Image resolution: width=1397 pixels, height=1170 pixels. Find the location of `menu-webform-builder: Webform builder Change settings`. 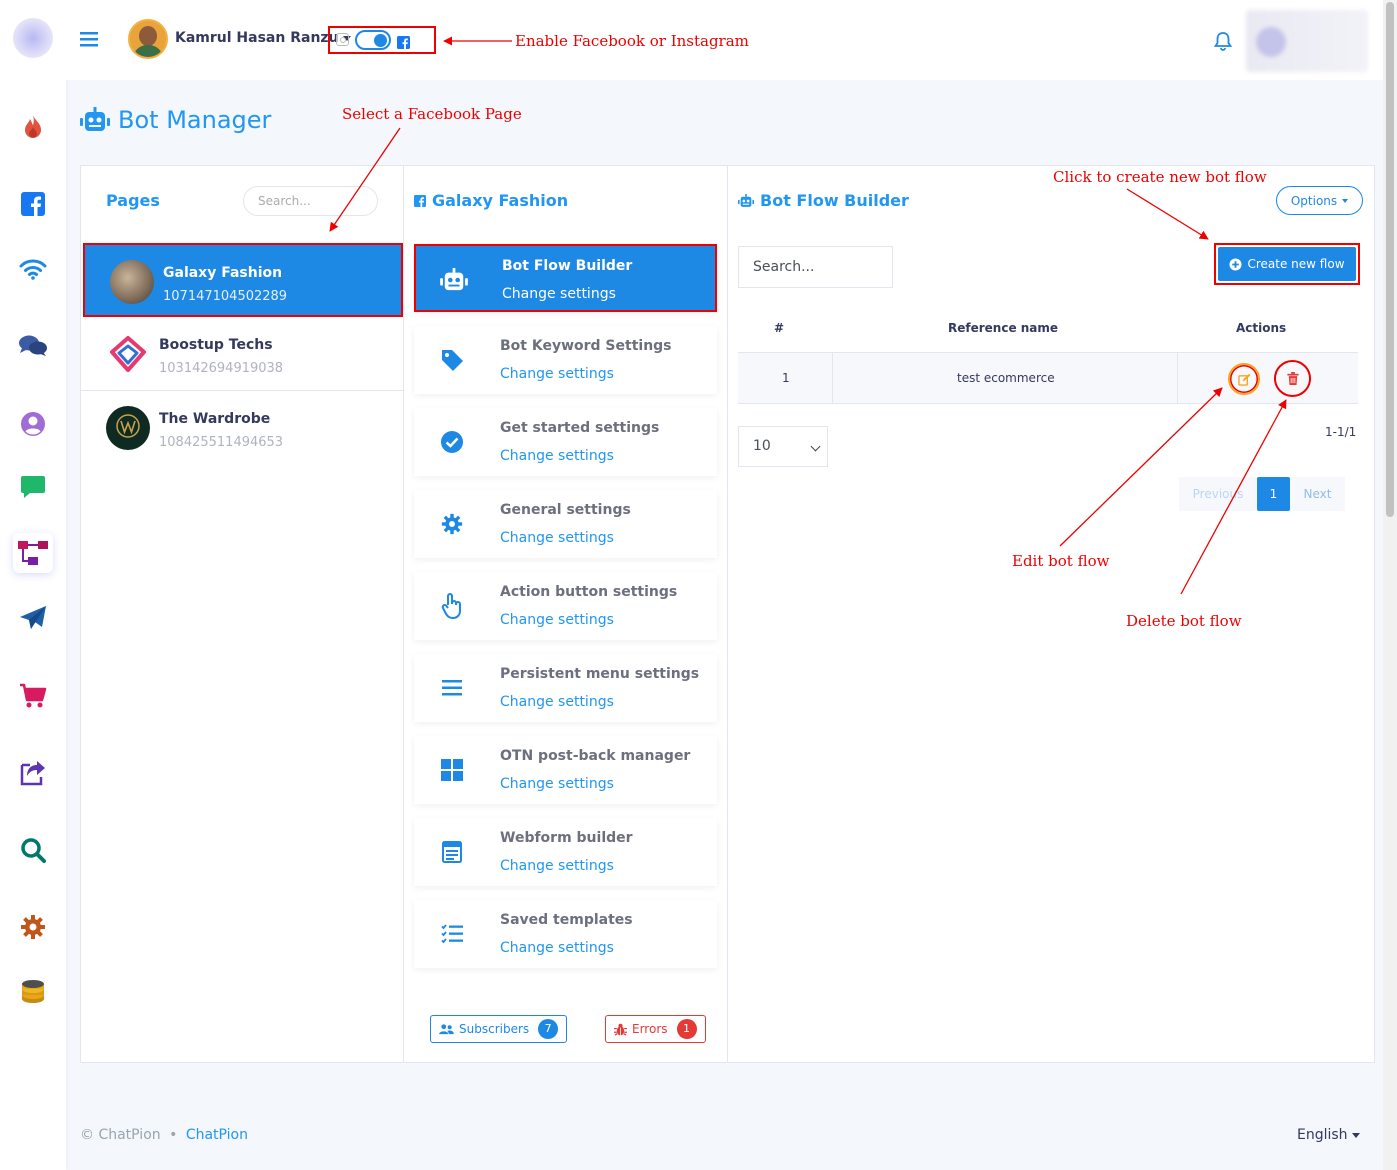

menu-webform-builder: Webform builder Change settings is located at coordinates (565, 852).